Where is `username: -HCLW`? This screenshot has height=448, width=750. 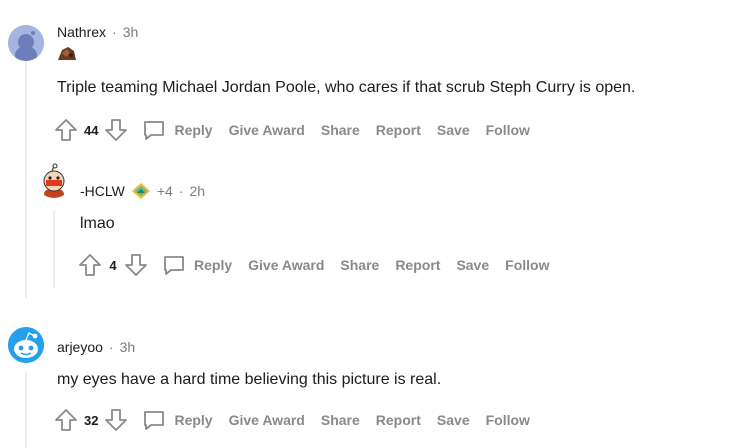 username: -HCLW is located at coordinates (102, 191).